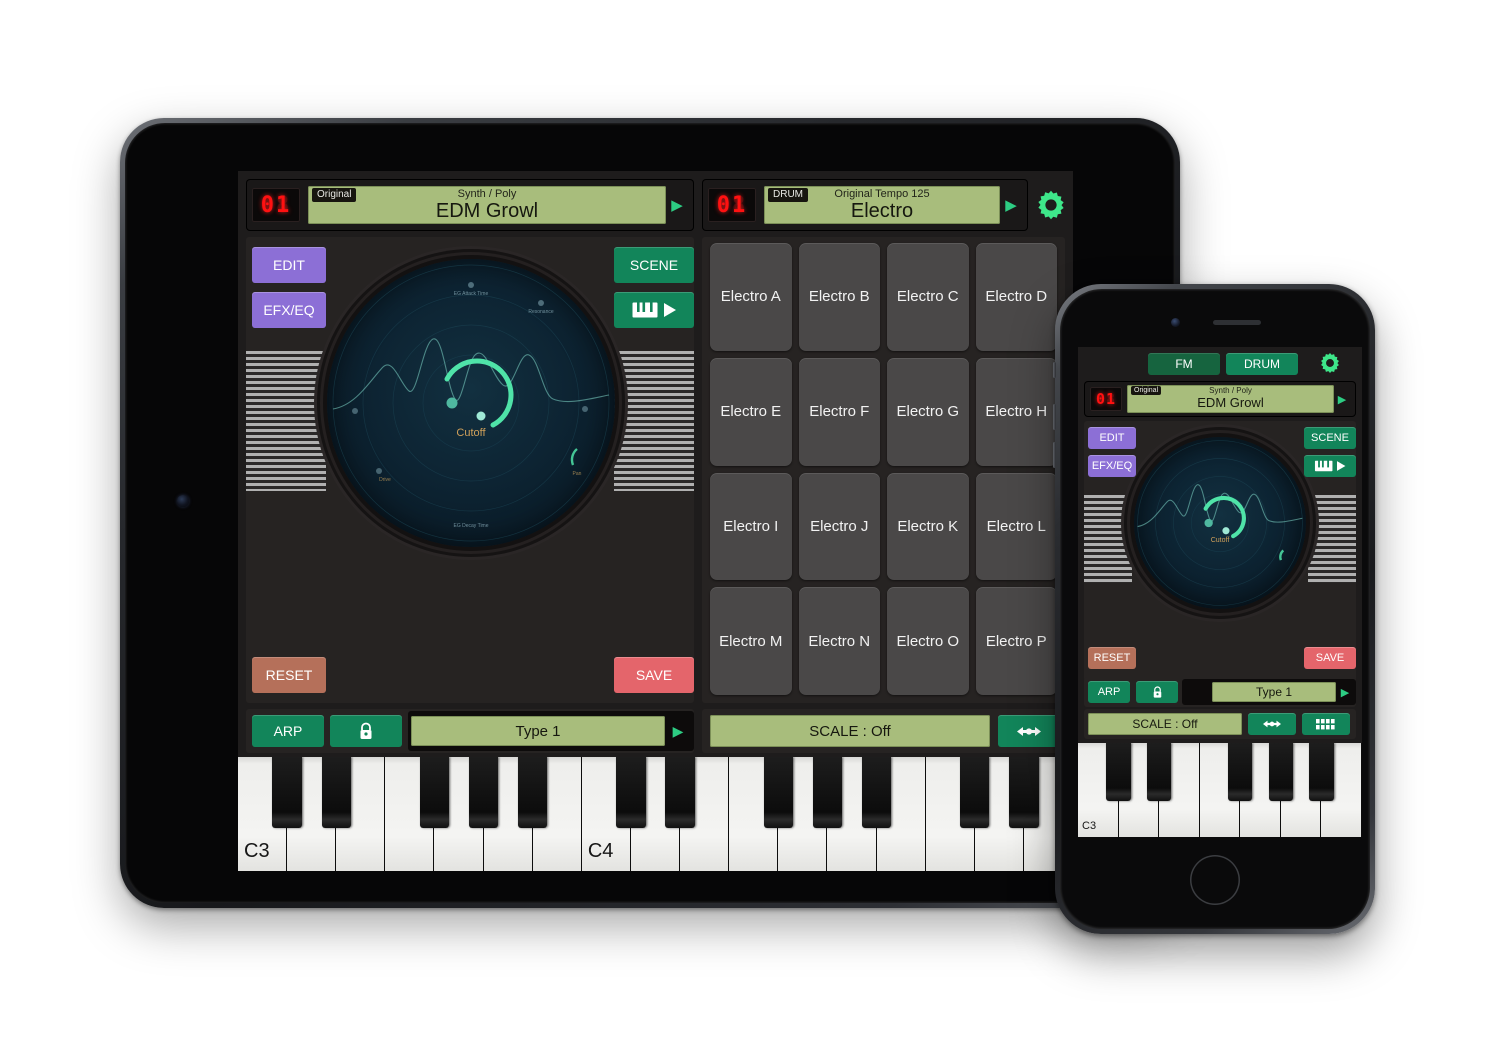  I want to click on drum-pad: Electro I, so click(751, 526).